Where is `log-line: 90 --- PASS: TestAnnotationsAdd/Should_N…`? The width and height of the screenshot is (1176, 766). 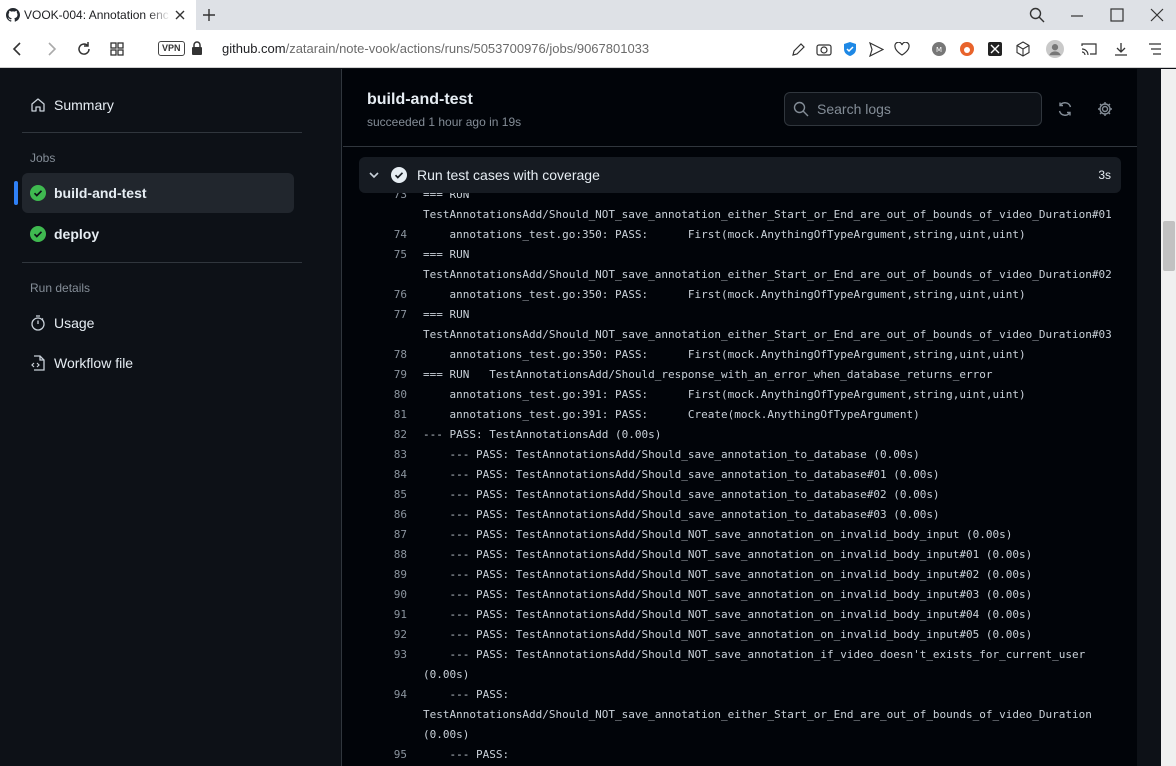 log-line: 90 --- PASS: TestAnnotationsAdd/Should_N… is located at coordinates (740, 595).